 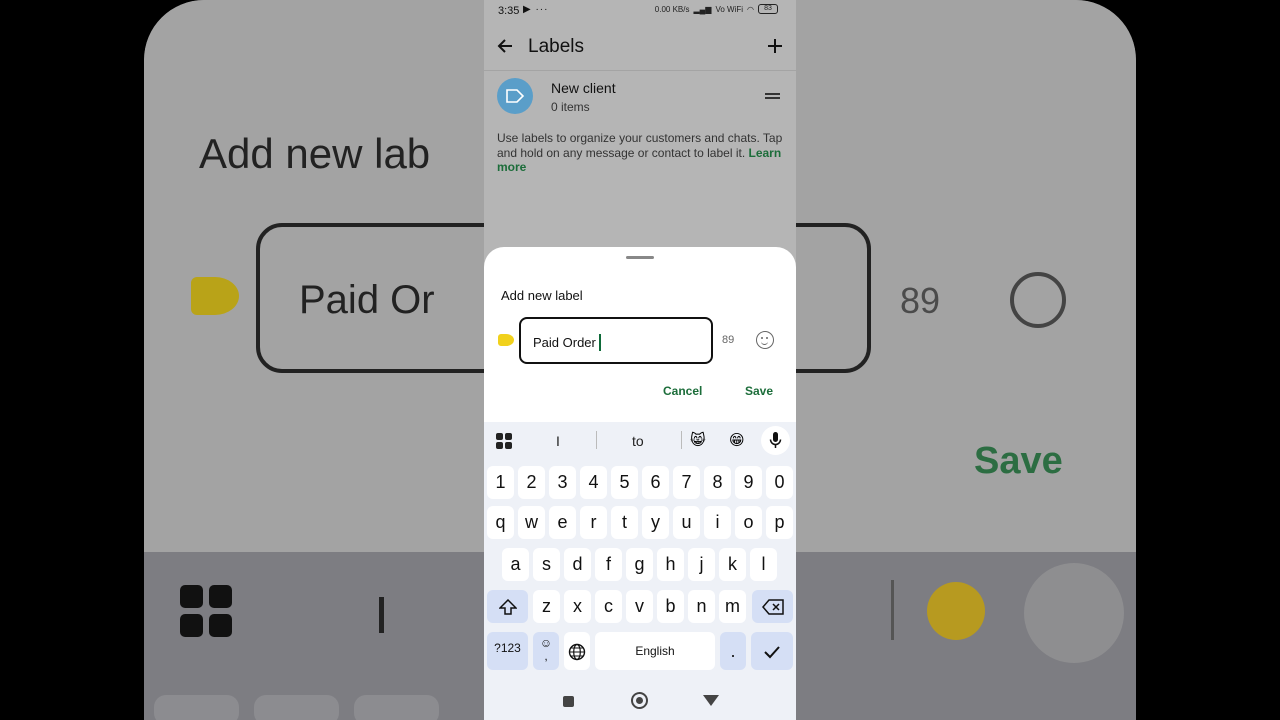 What do you see at coordinates (763, 564) in the screenshot?
I see `key-letter: l` at bounding box center [763, 564].